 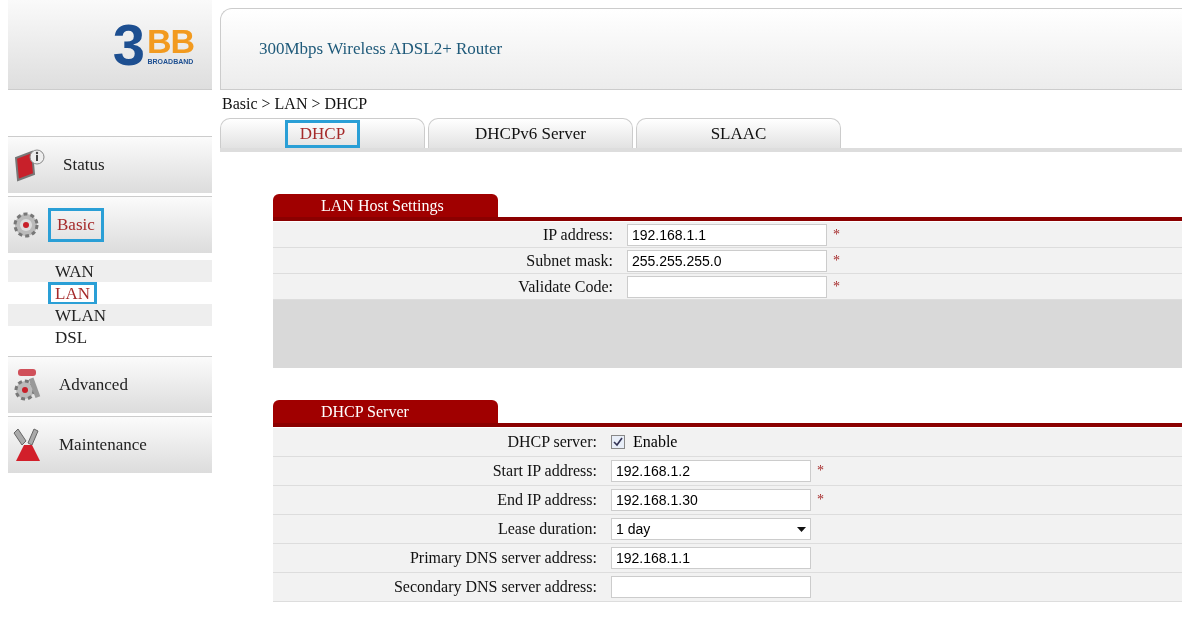 I want to click on field-label: IP address:, so click(x=577, y=234).